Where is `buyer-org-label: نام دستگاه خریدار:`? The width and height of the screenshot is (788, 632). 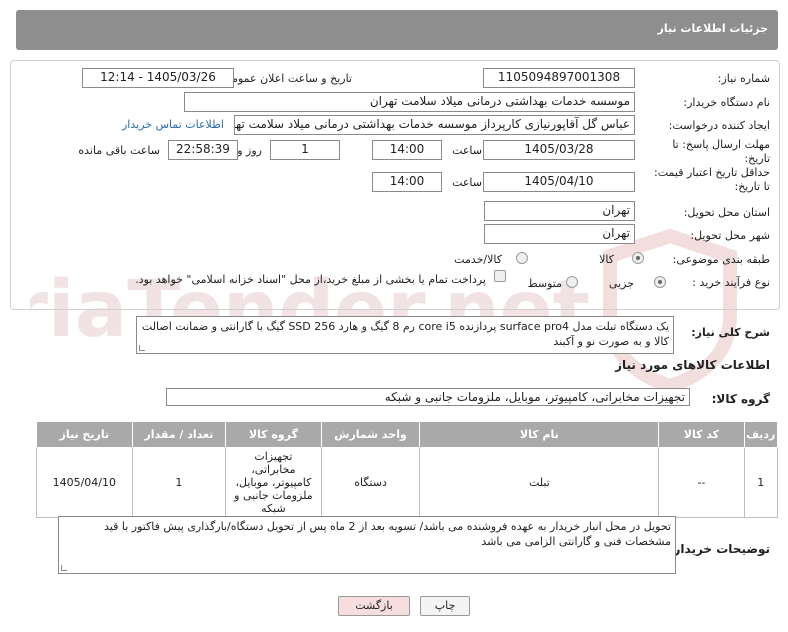 buyer-org-label: نام دستگاه خریدار: is located at coordinates (726, 102).